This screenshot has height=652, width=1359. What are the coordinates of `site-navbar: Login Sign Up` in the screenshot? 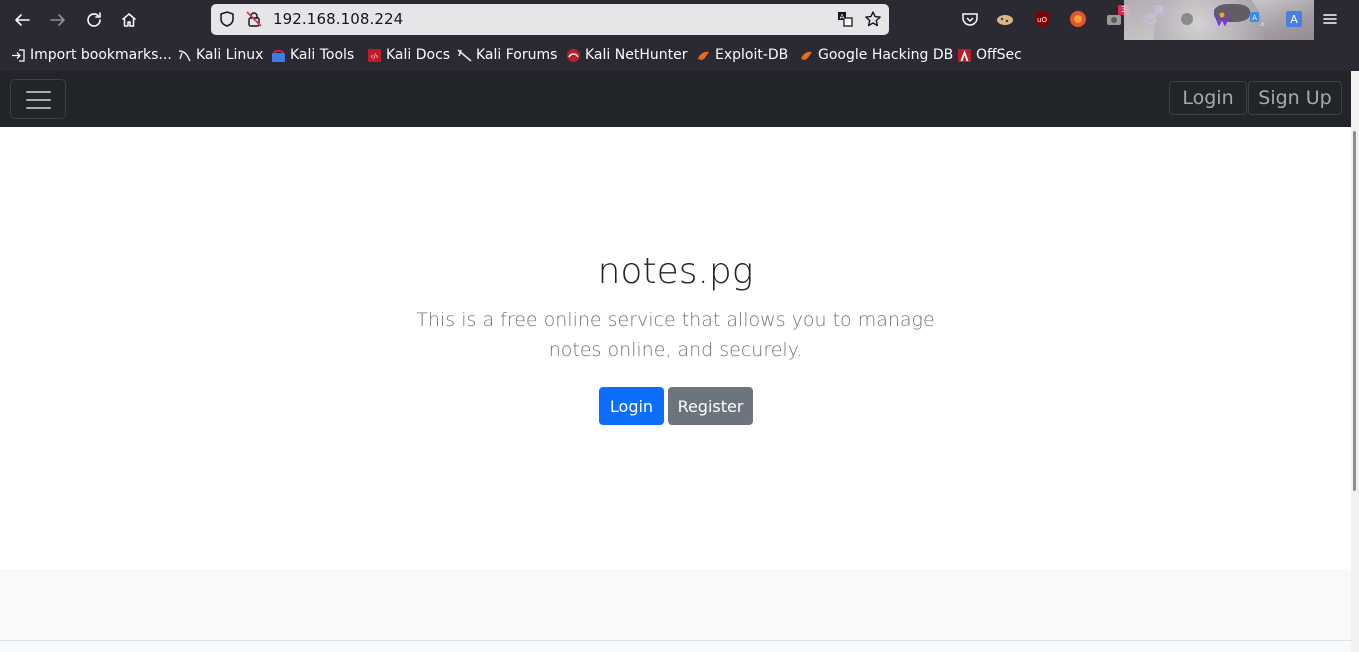 It's located at (675, 99).